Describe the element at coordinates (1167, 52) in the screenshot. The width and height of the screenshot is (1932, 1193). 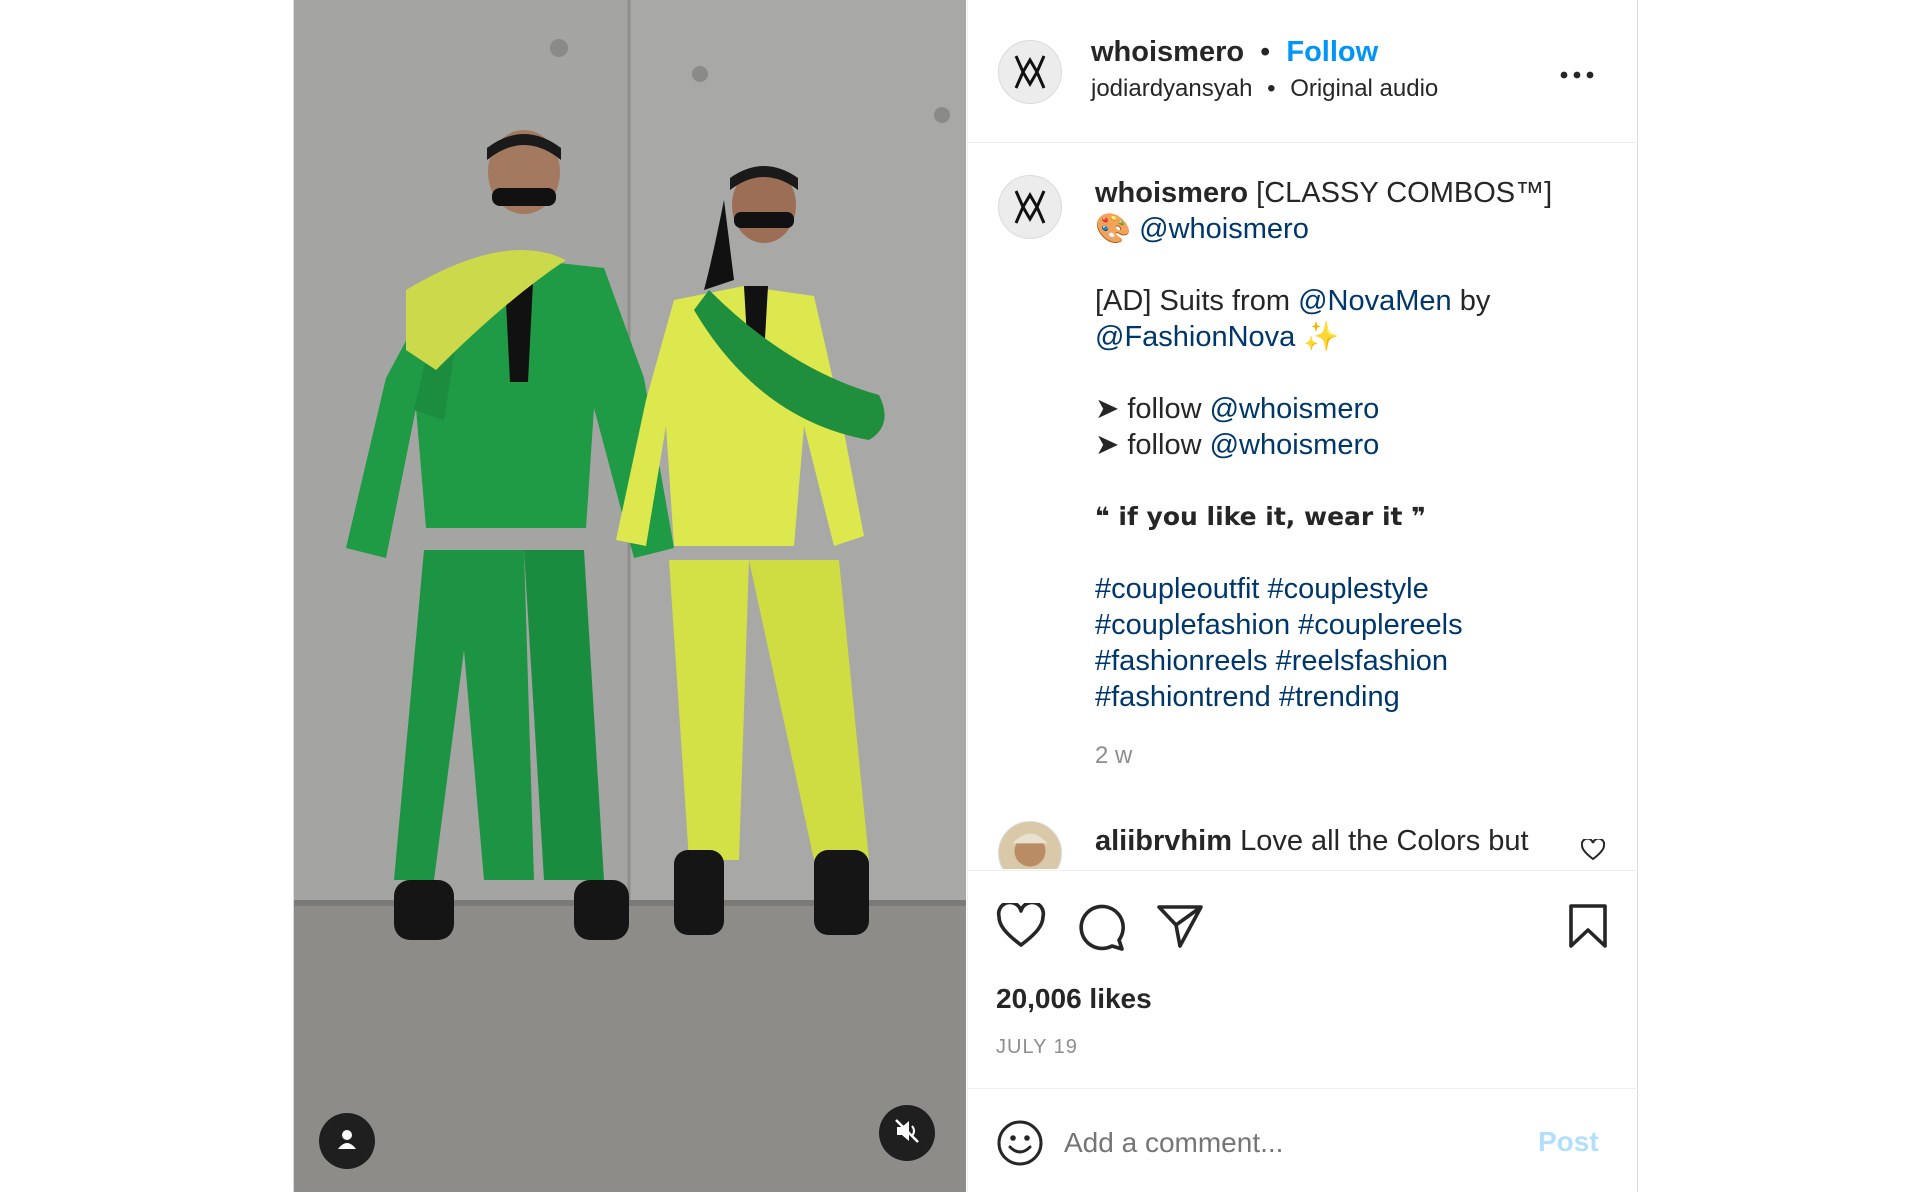
I see `author-username: whoismero` at that location.